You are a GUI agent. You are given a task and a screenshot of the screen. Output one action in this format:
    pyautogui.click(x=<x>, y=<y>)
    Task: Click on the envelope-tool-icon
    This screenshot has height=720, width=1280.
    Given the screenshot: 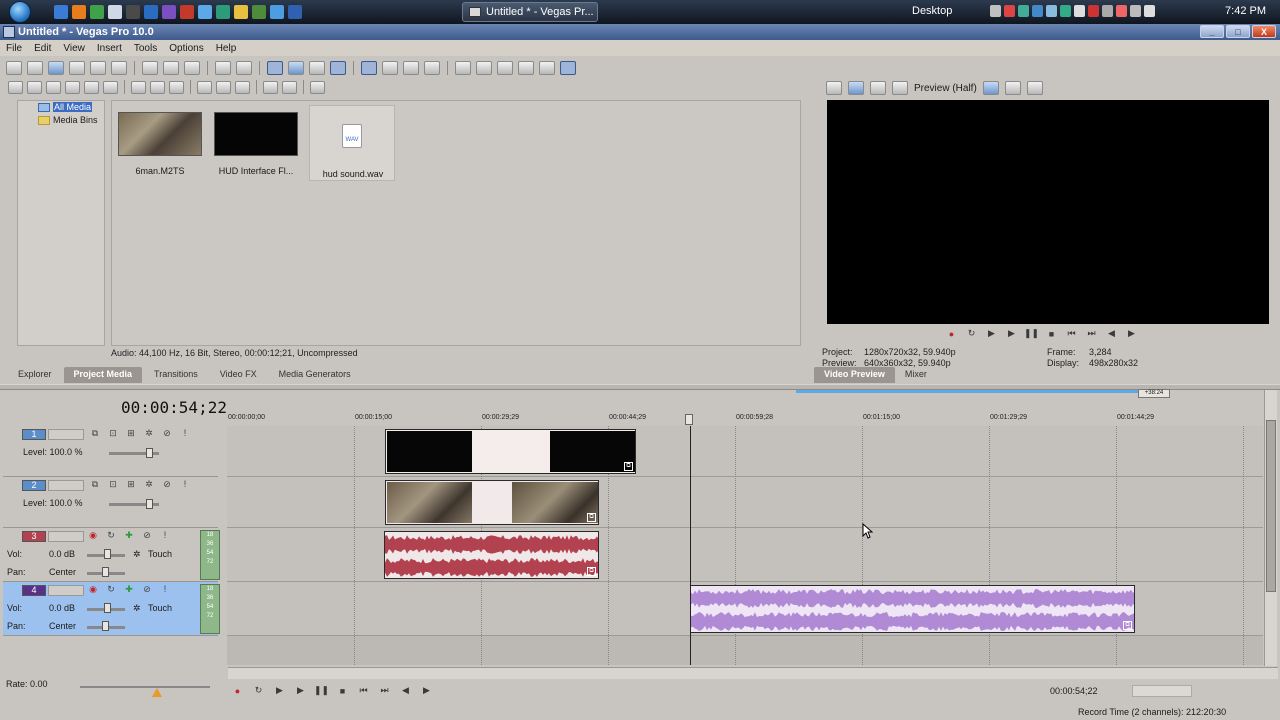 What is the action you would take?
    pyautogui.click(x=296, y=68)
    